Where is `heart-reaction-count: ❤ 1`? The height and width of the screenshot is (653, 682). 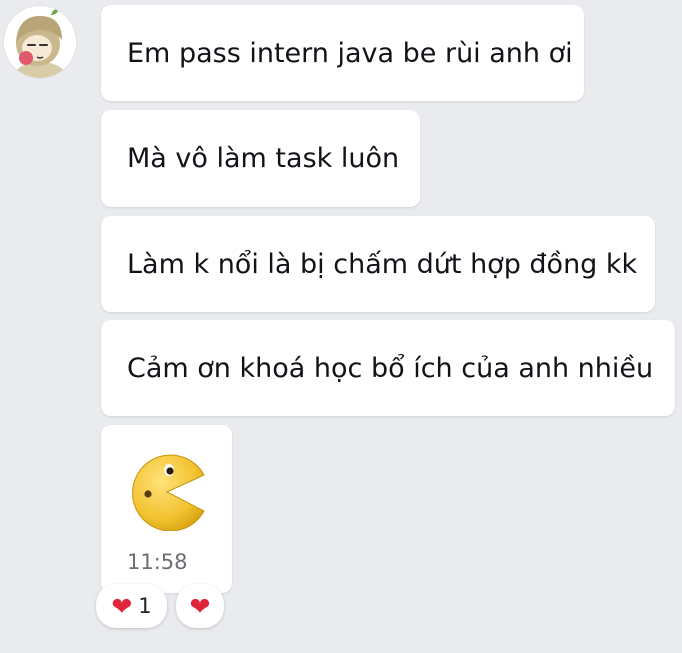 heart-reaction-count: ❤ 1 is located at coordinates (131, 606).